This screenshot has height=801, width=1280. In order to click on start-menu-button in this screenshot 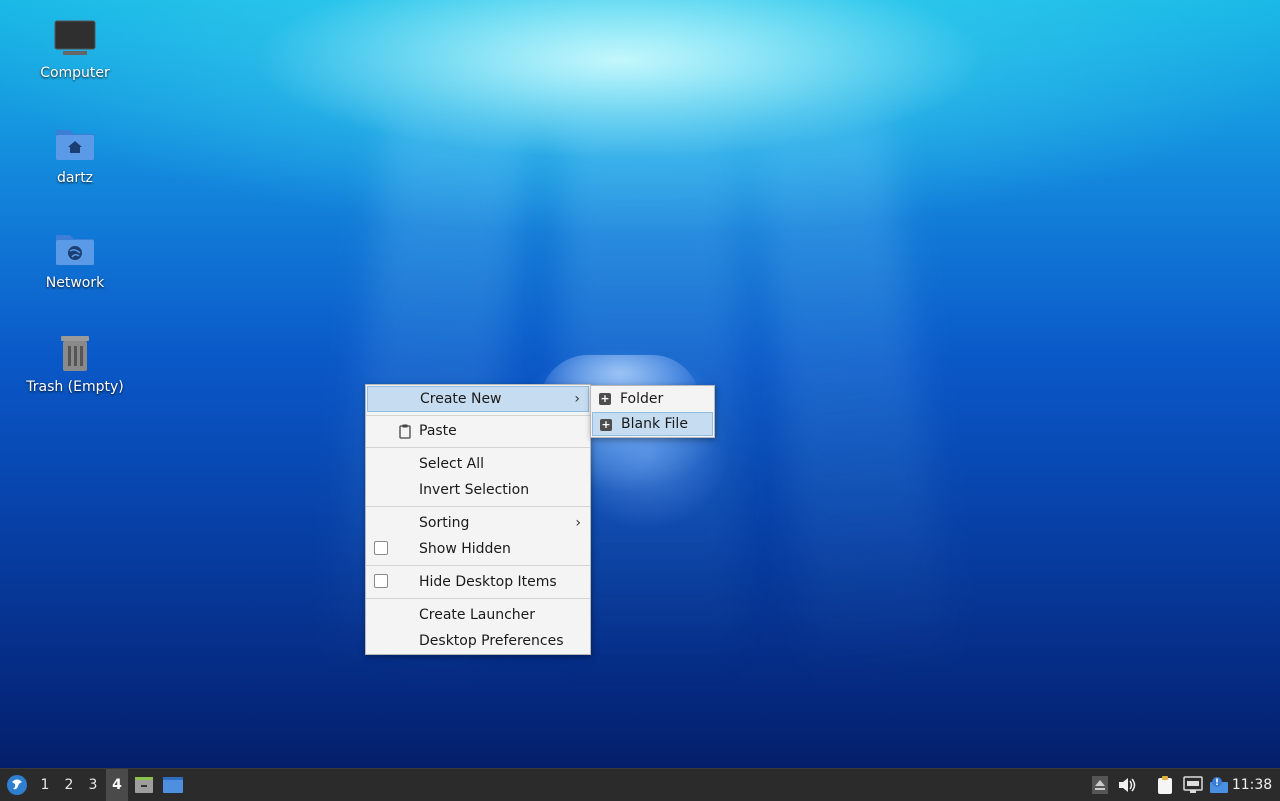, I will do `click(17, 785)`.